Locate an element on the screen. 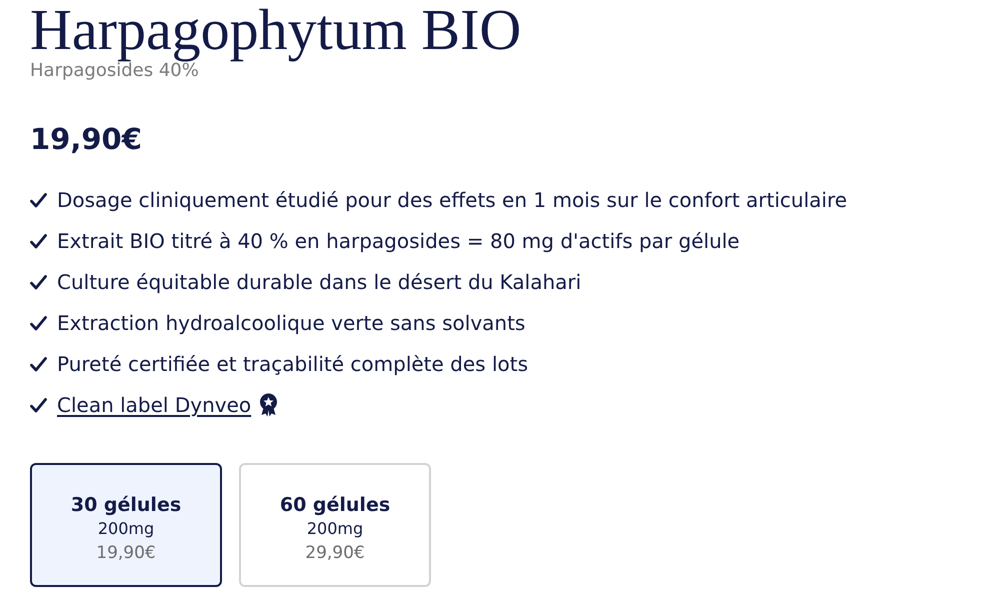 The width and height of the screenshot is (983, 602). variant-price: 29,90€ is located at coordinates (335, 553).